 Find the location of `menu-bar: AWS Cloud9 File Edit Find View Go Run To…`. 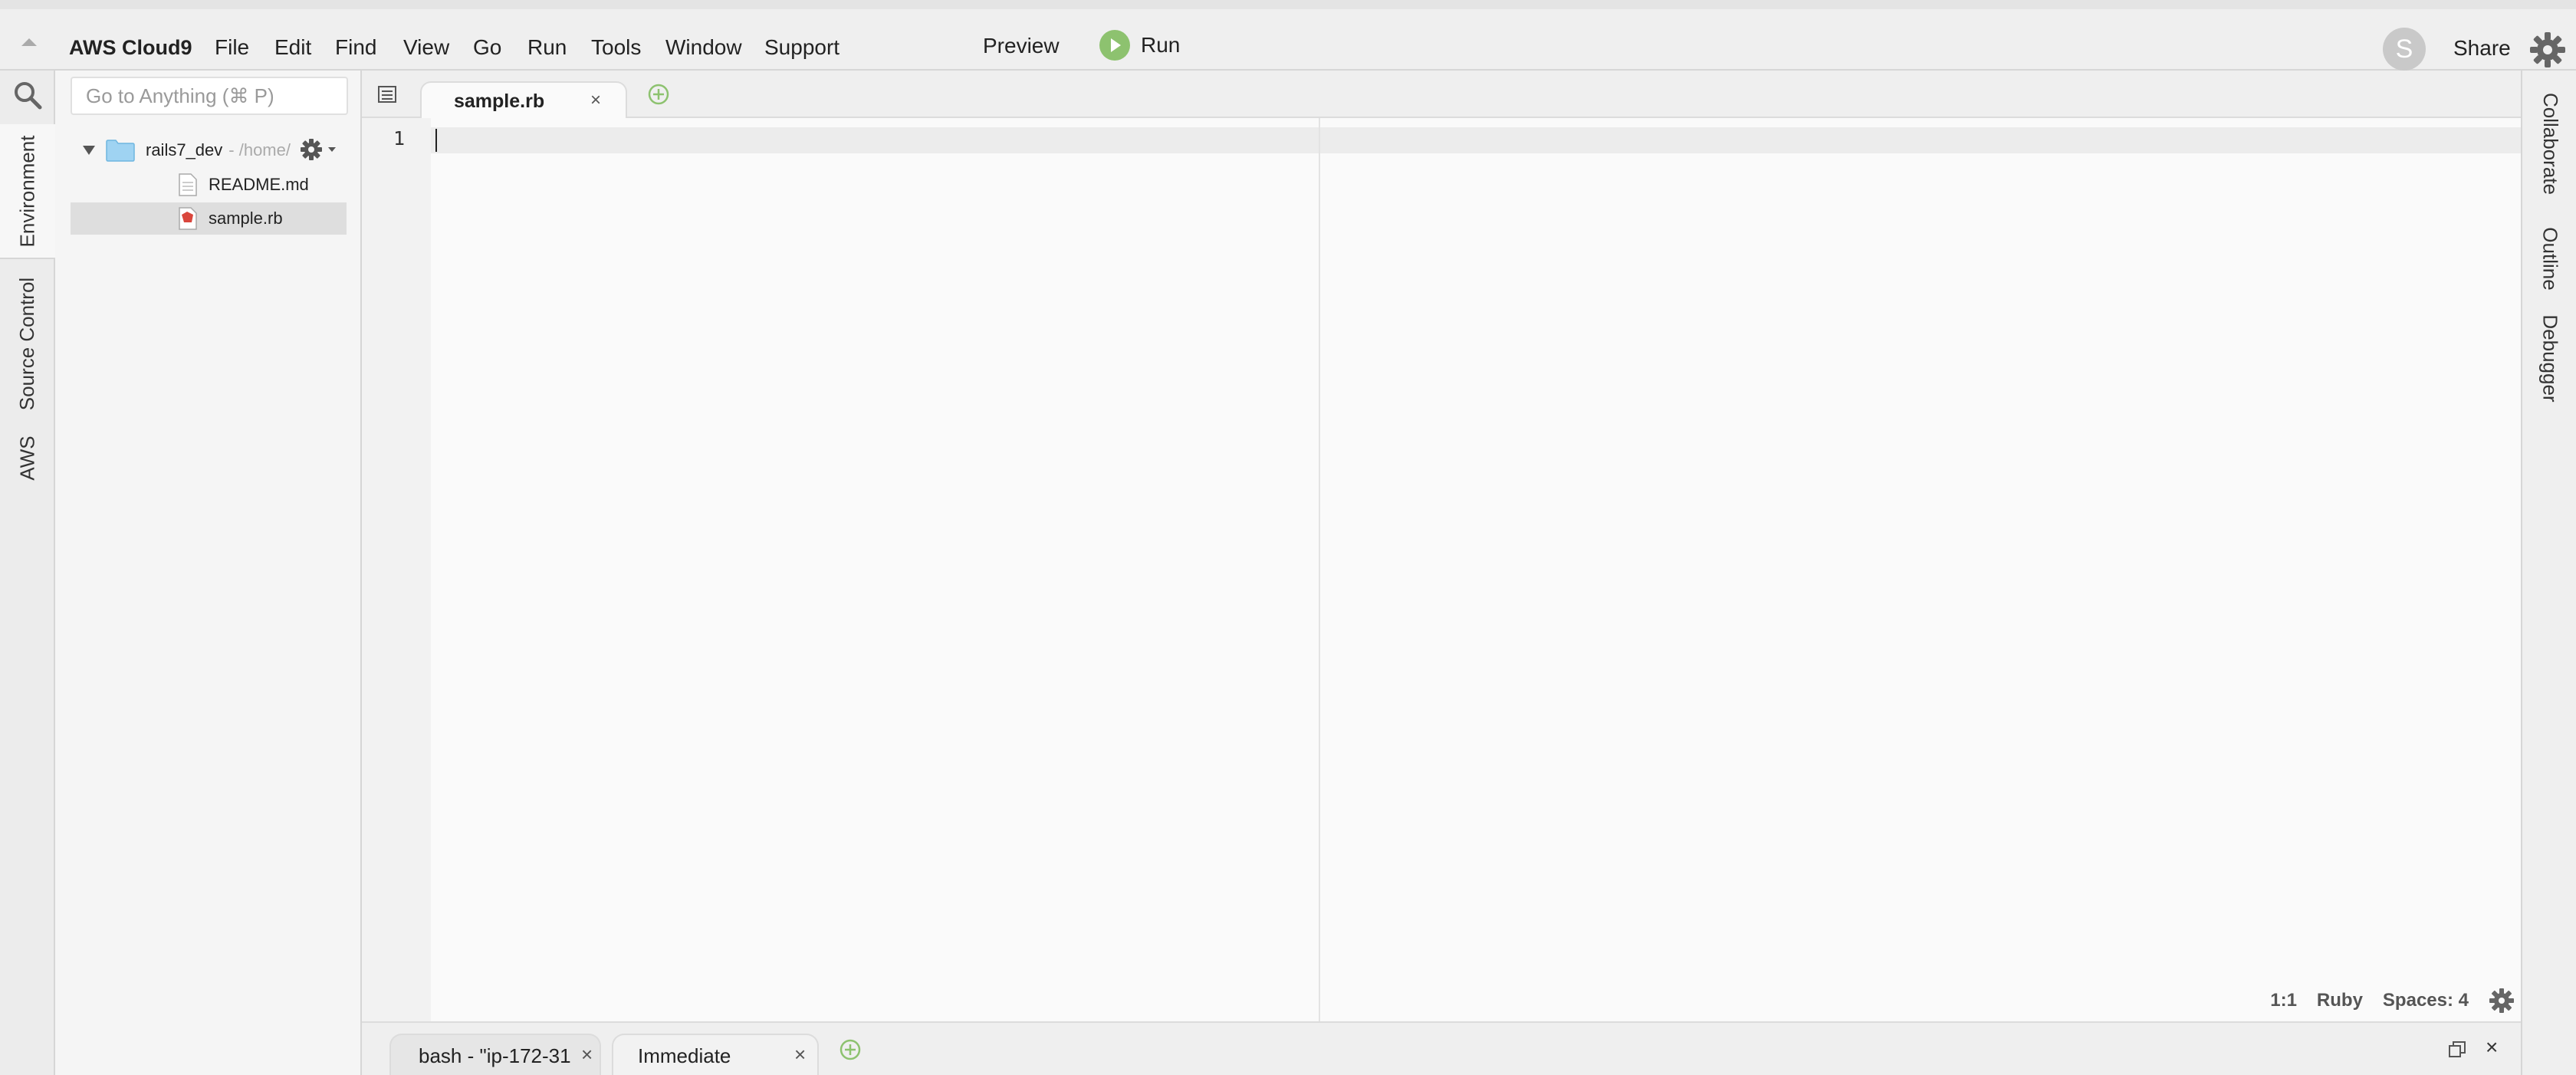

menu-bar: AWS Cloud9 File Edit Find View Go Run To… is located at coordinates (1288, 35).